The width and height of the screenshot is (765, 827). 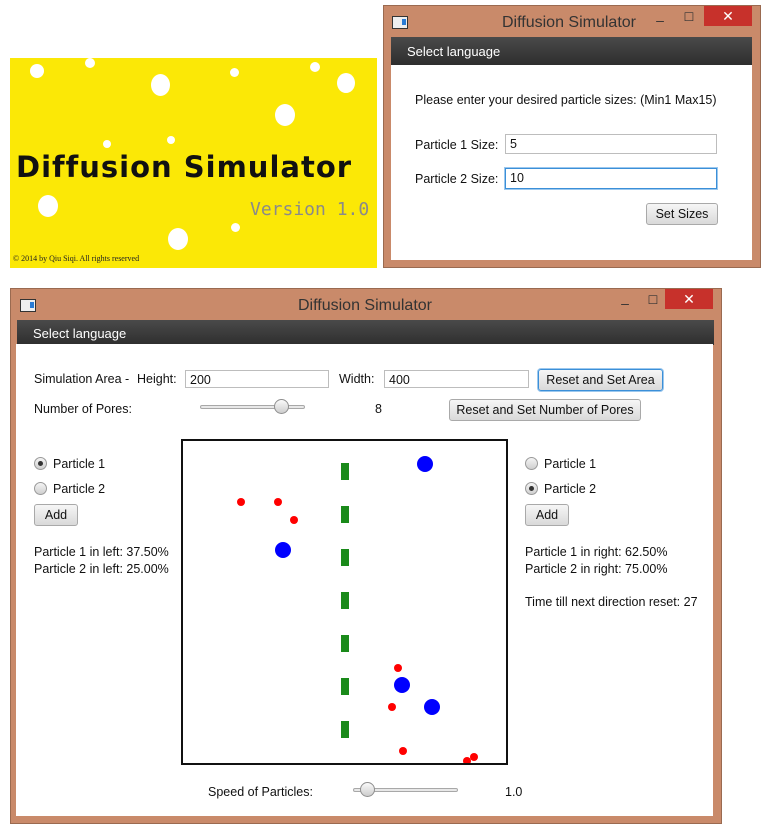 What do you see at coordinates (184, 167) in the screenshot?
I see `splash-title: Diffusion Simulator` at bounding box center [184, 167].